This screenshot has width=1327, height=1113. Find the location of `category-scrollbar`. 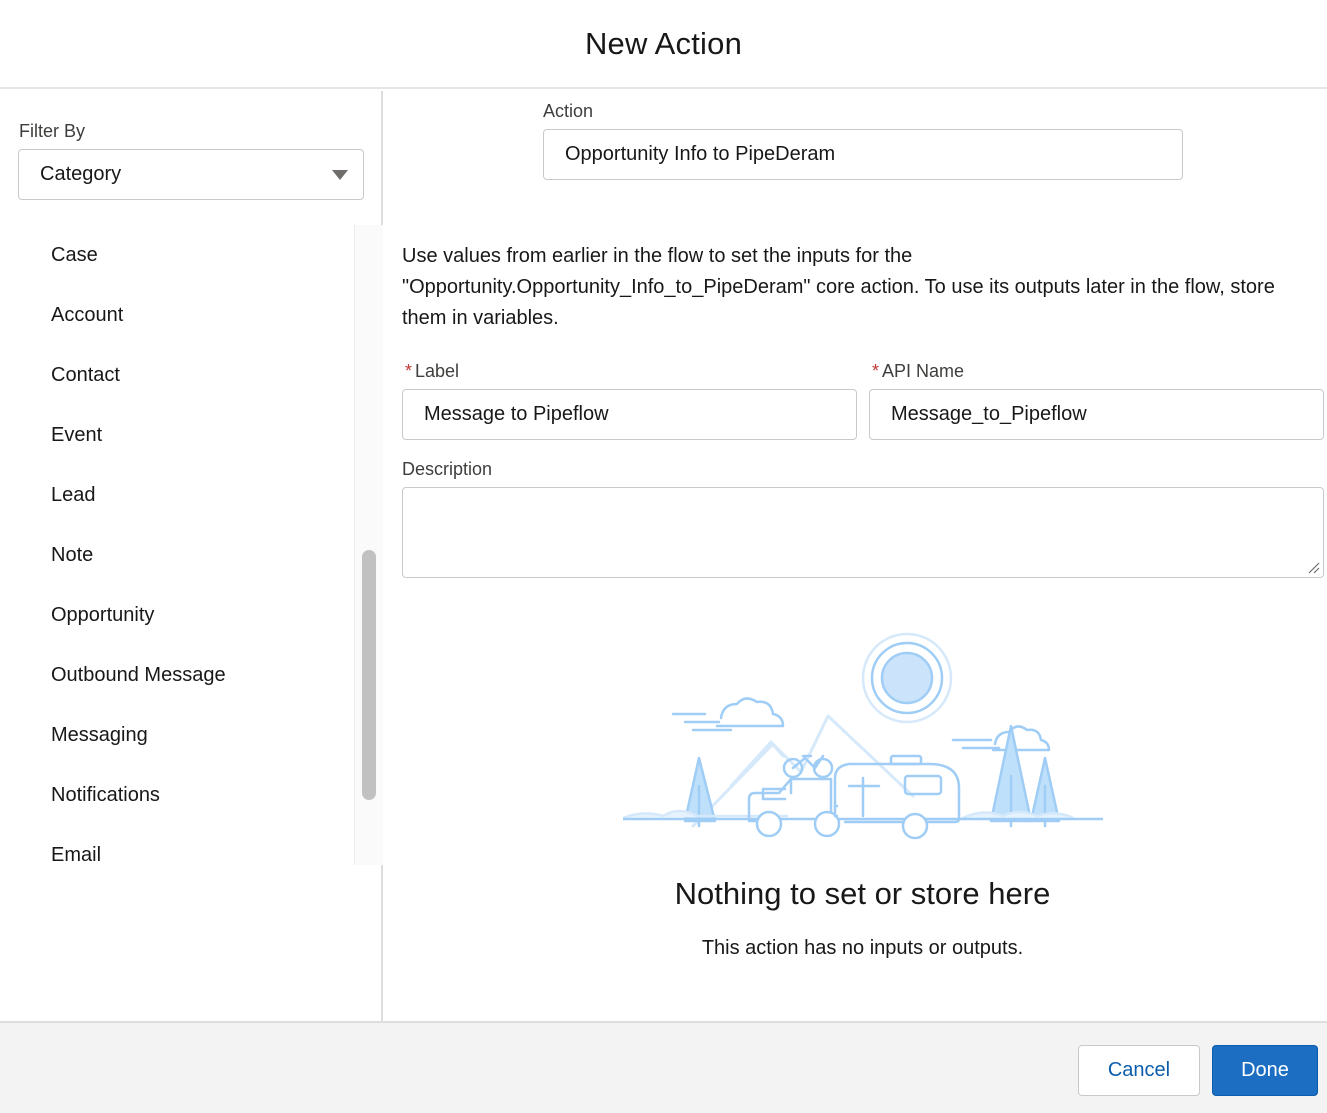

category-scrollbar is located at coordinates (368, 545).